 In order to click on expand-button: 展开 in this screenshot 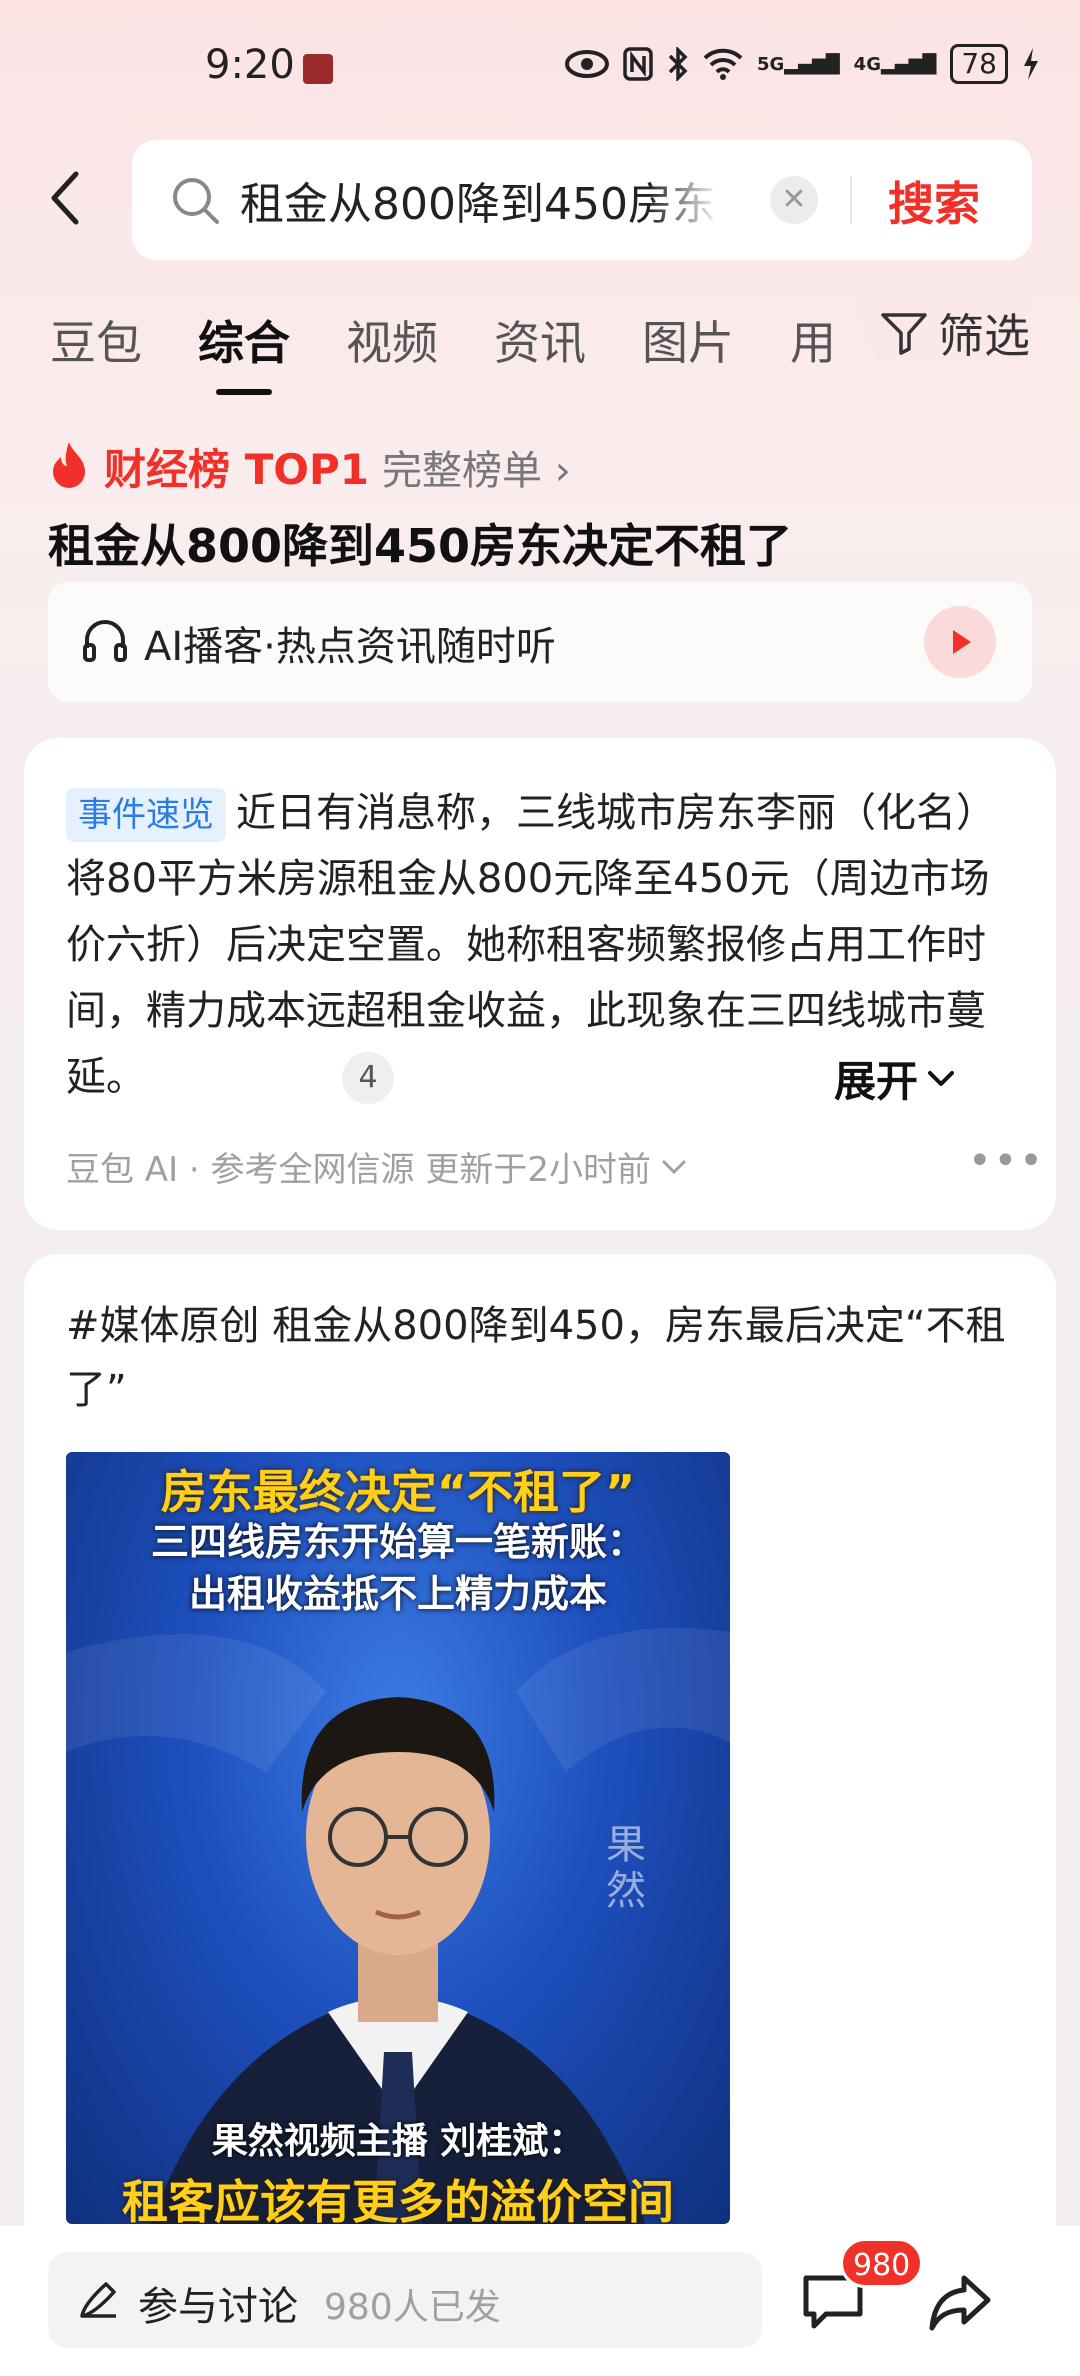, I will do `click(895, 1078)`.